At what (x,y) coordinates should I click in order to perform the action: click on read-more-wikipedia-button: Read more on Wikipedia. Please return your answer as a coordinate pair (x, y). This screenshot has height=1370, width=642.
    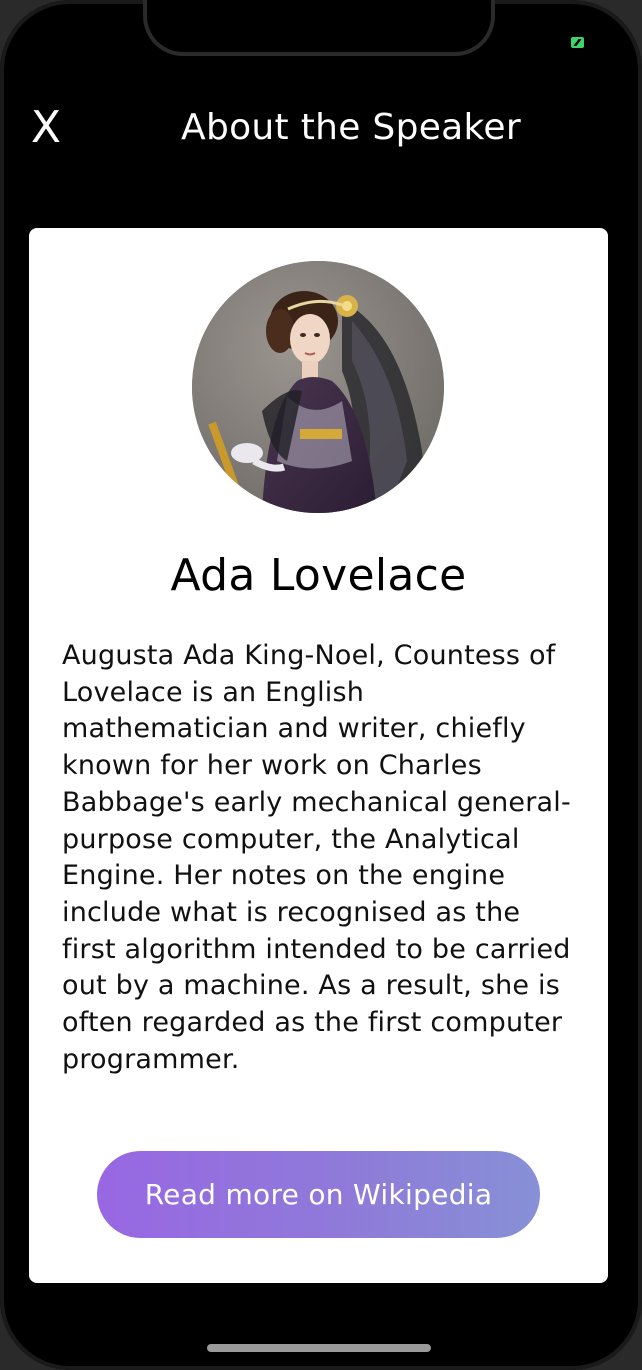
    Looking at the image, I should click on (318, 1194).